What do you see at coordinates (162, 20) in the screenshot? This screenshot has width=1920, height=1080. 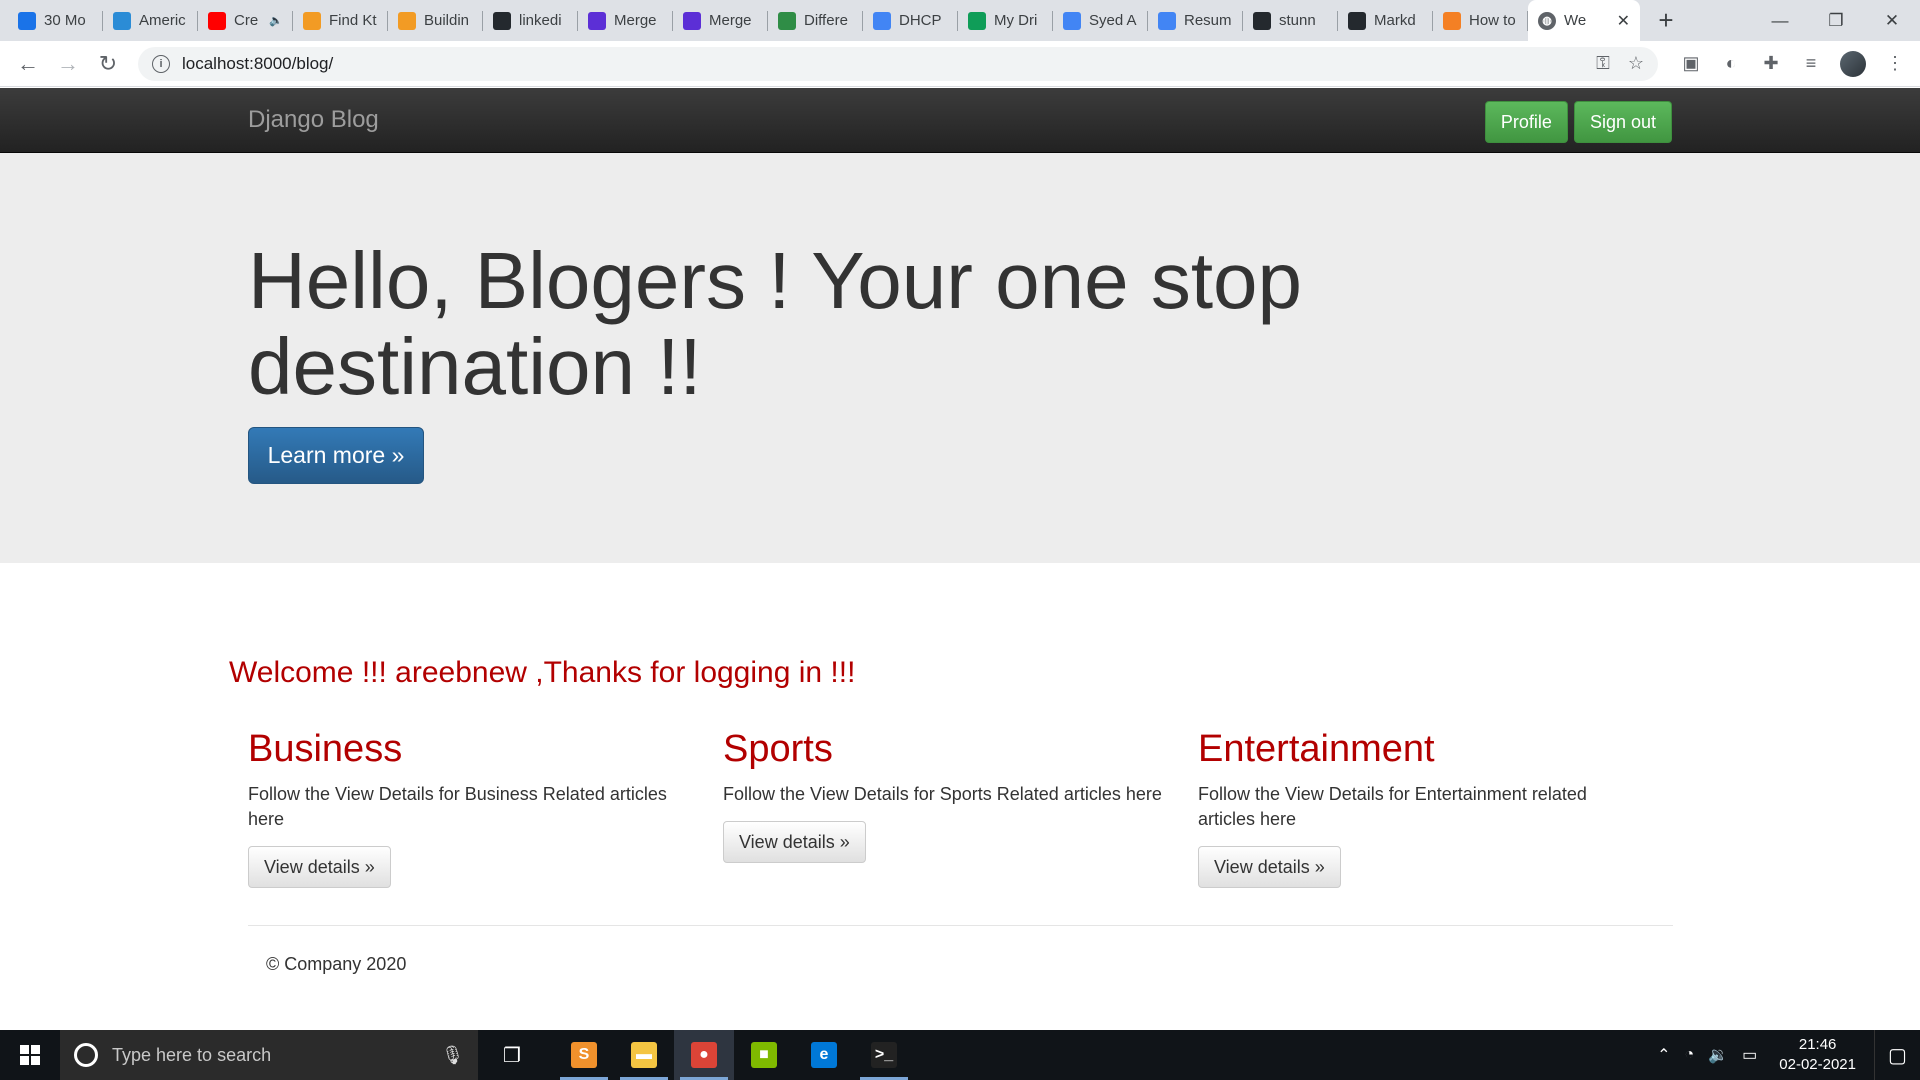 I see `tab-title: Americ` at bounding box center [162, 20].